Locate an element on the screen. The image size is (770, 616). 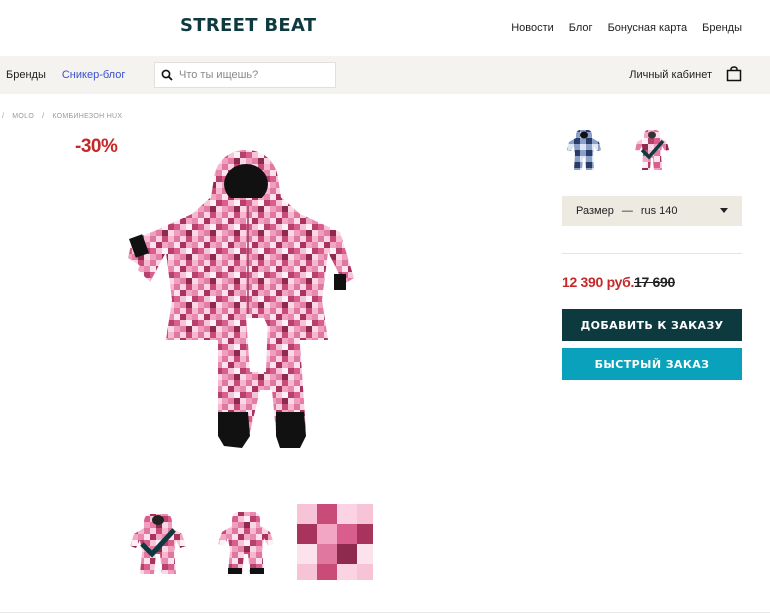
size-value: rus 140 is located at coordinates (659, 211).